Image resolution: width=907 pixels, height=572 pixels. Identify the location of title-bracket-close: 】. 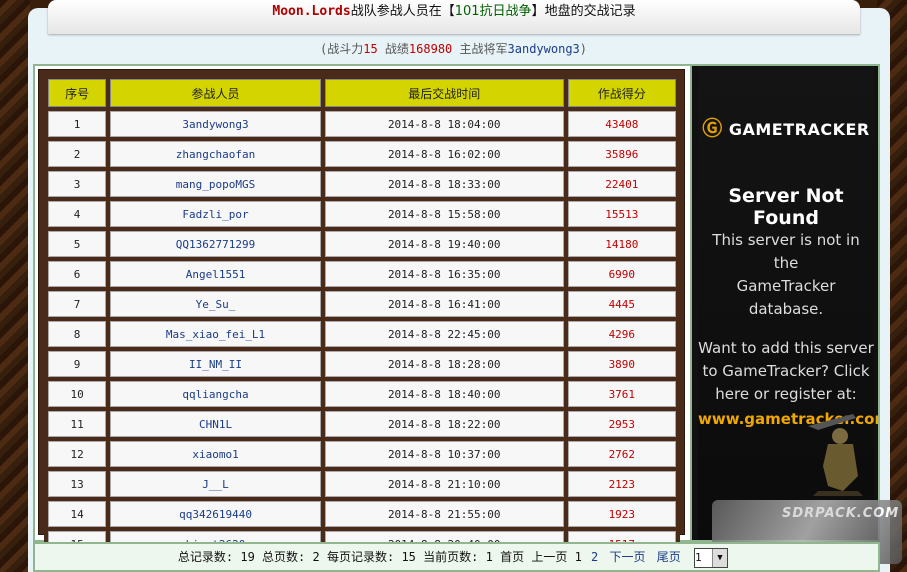
(538, 11).